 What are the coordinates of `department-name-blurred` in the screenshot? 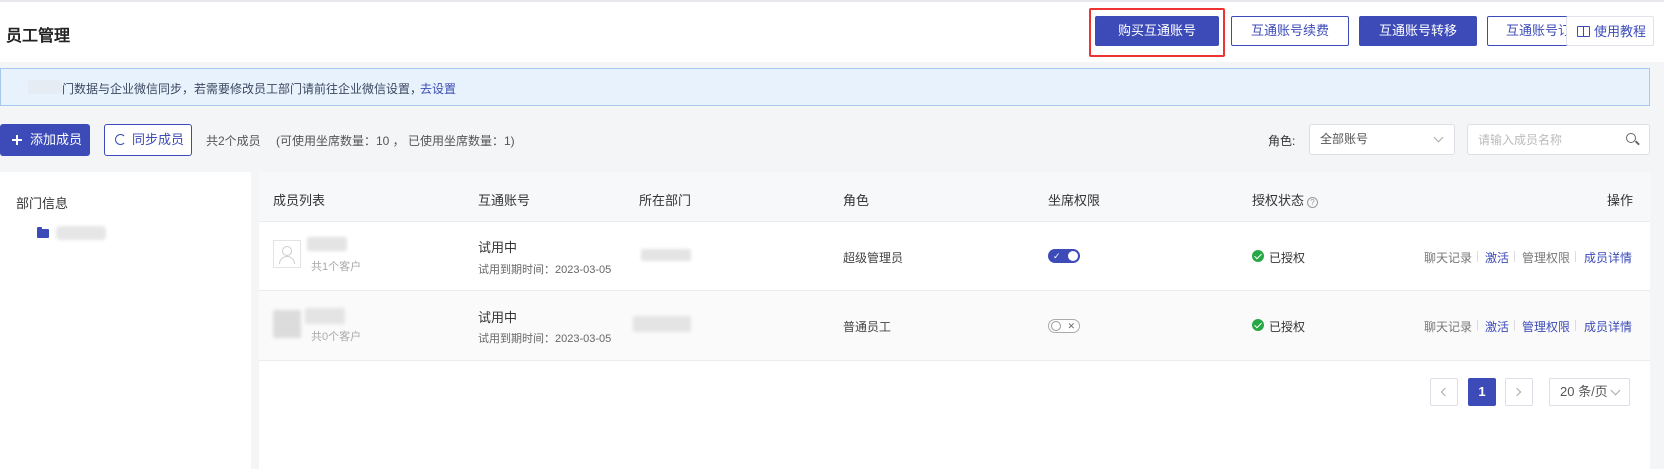 It's located at (81, 233).